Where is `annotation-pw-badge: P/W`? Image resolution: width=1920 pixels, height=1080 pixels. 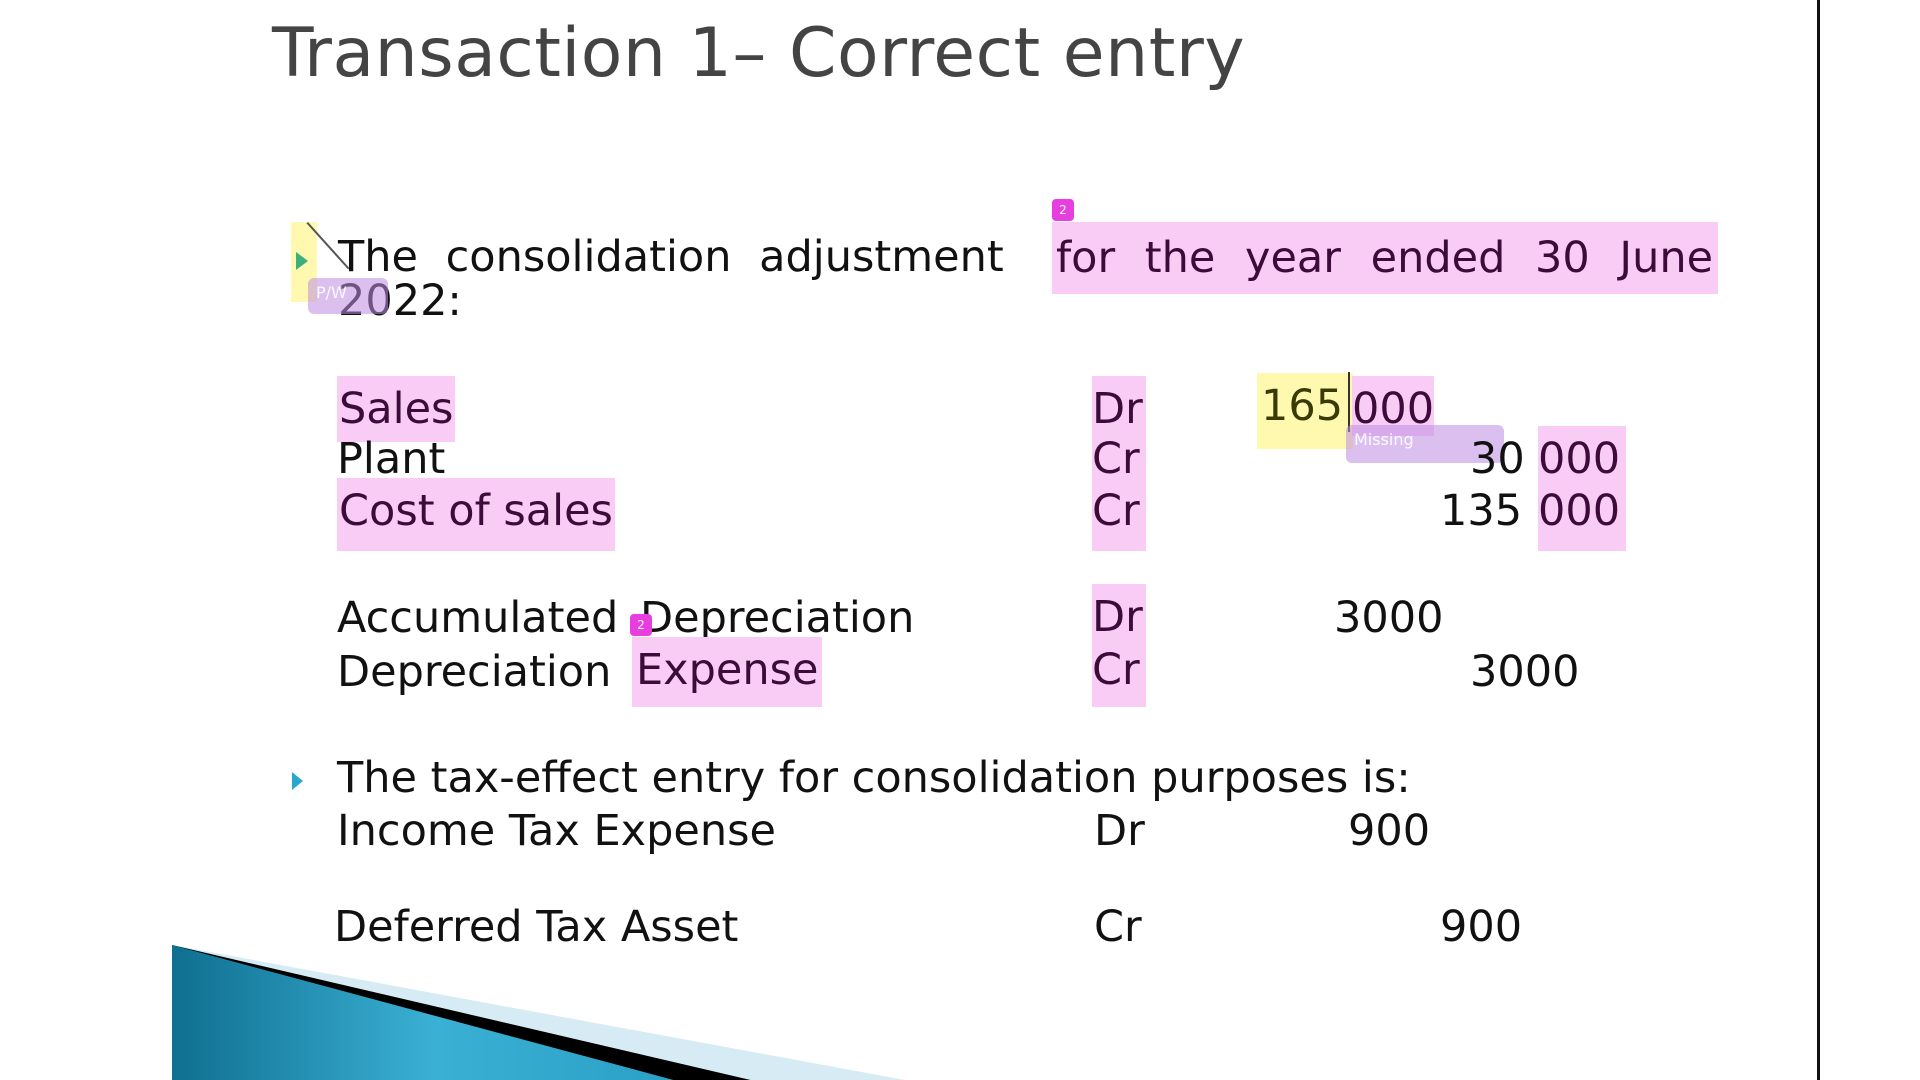
annotation-pw-badge: P/W is located at coordinates (348, 296).